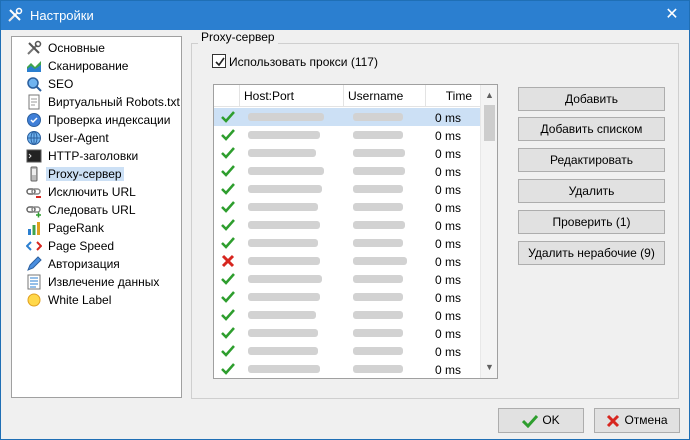 The width and height of the screenshot is (690, 440). Describe the element at coordinates (103, 210) in the screenshot. I see `tree-item: Следовать URL` at that location.